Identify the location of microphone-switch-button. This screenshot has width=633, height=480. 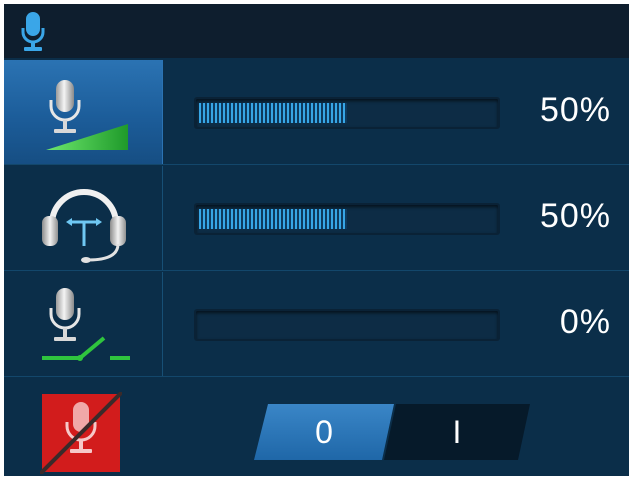
(83, 324).